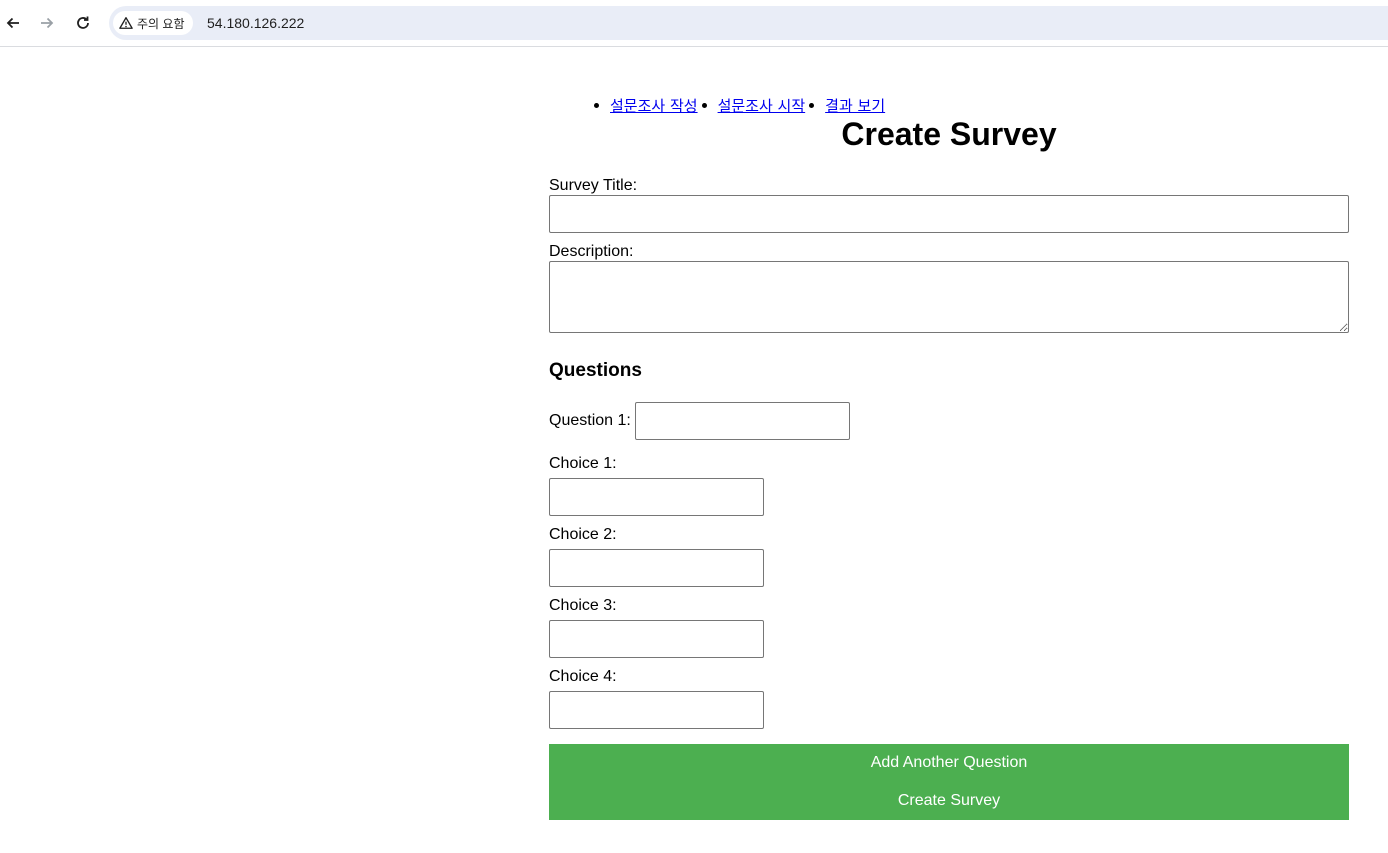 The image size is (1388, 853). Describe the element at coordinates (949, 214) in the screenshot. I see `survey-title-input` at that location.